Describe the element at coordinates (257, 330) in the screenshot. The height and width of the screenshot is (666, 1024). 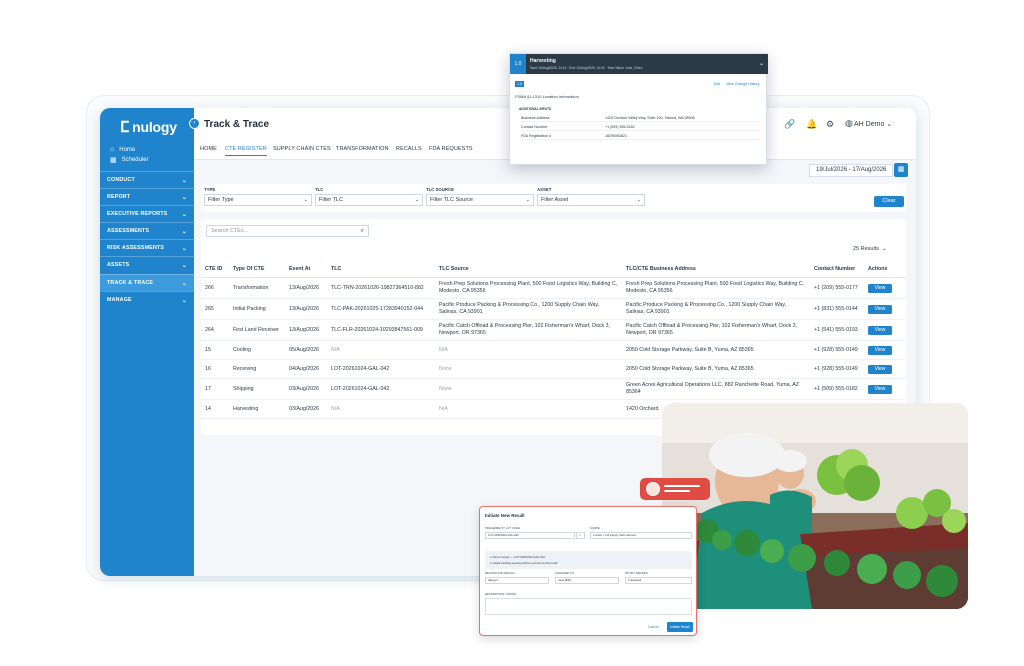
I see `cell-type: First Land Receiver` at that location.